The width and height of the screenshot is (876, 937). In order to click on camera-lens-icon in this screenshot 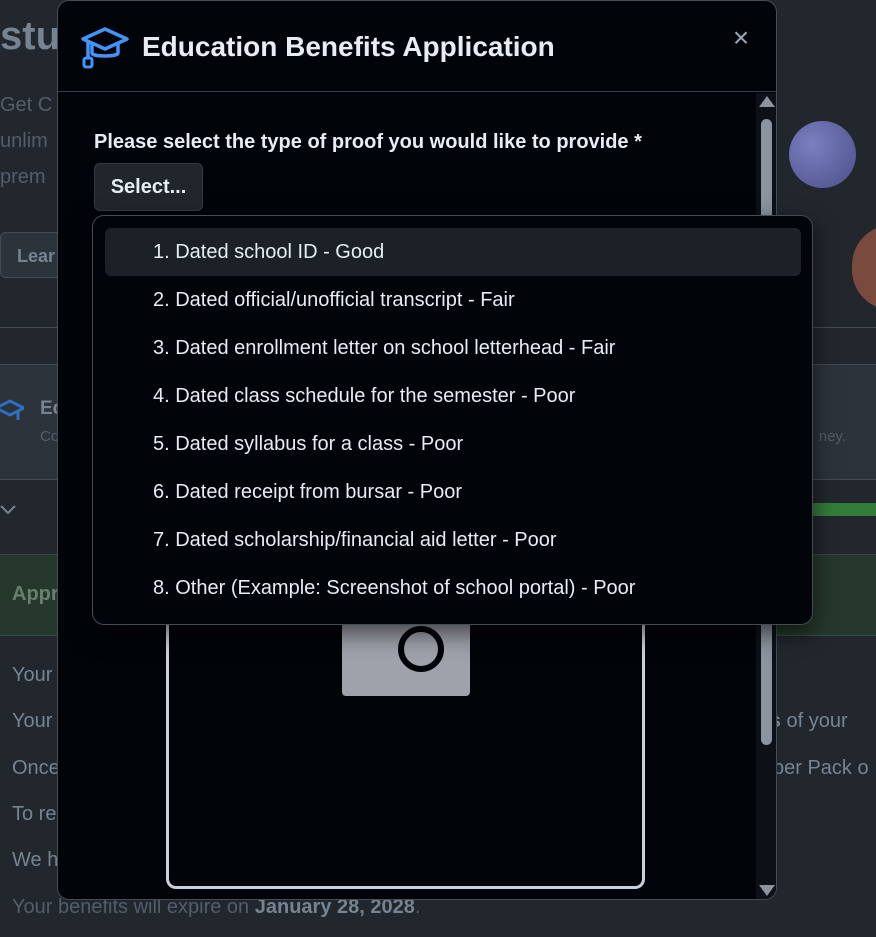, I will do `click(421, 649)`.